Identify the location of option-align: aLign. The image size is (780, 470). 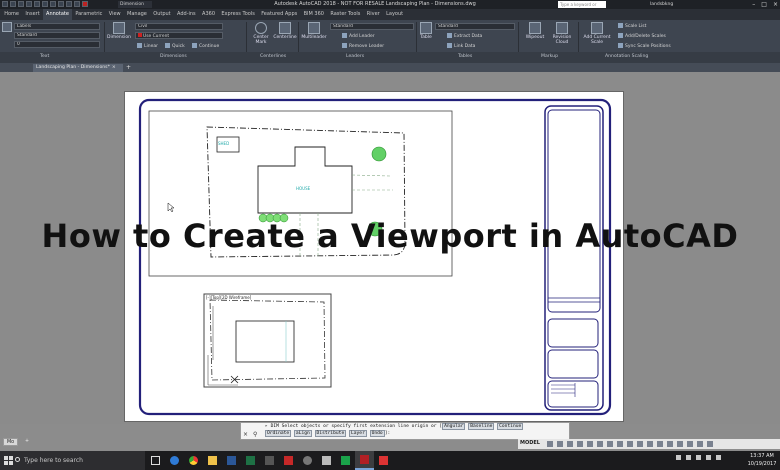
(302, 433).